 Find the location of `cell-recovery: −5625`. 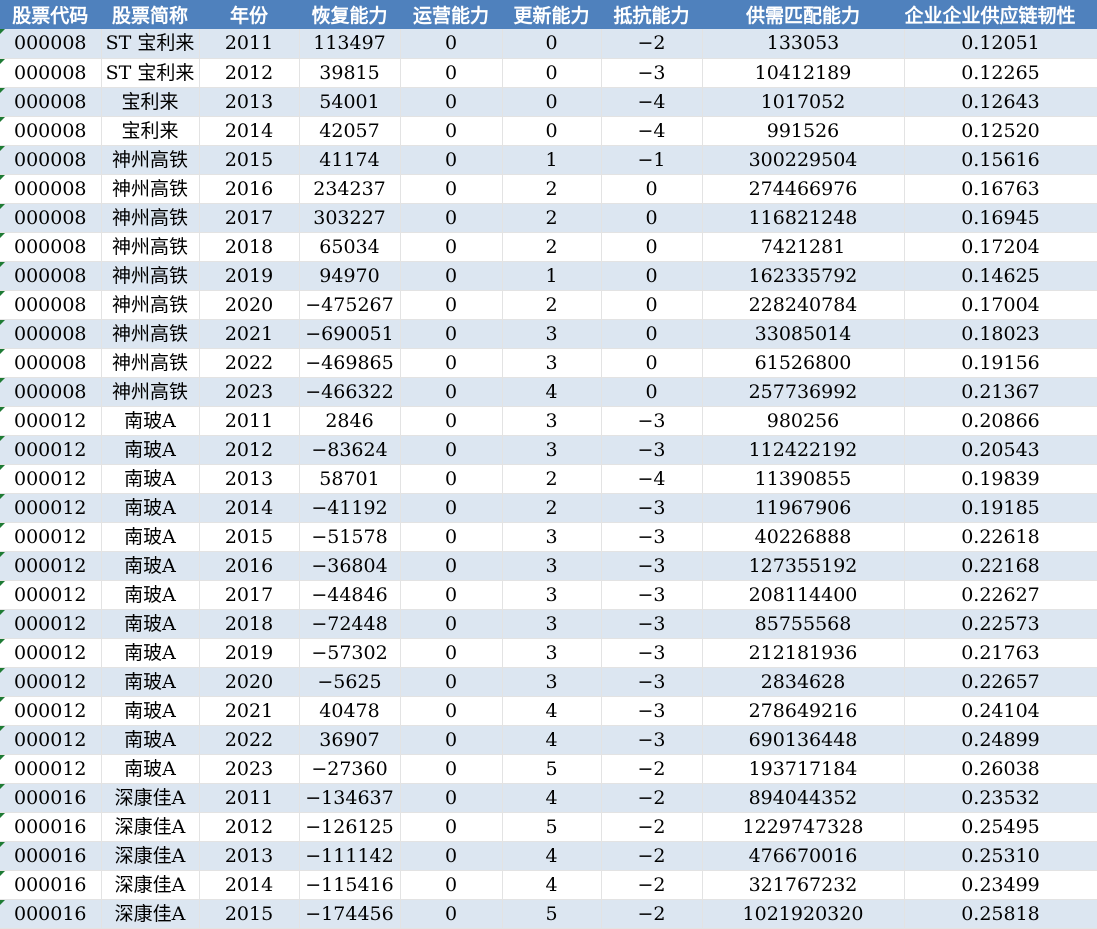

cell-recovery: −5625 is located at coordinates (350, 682).